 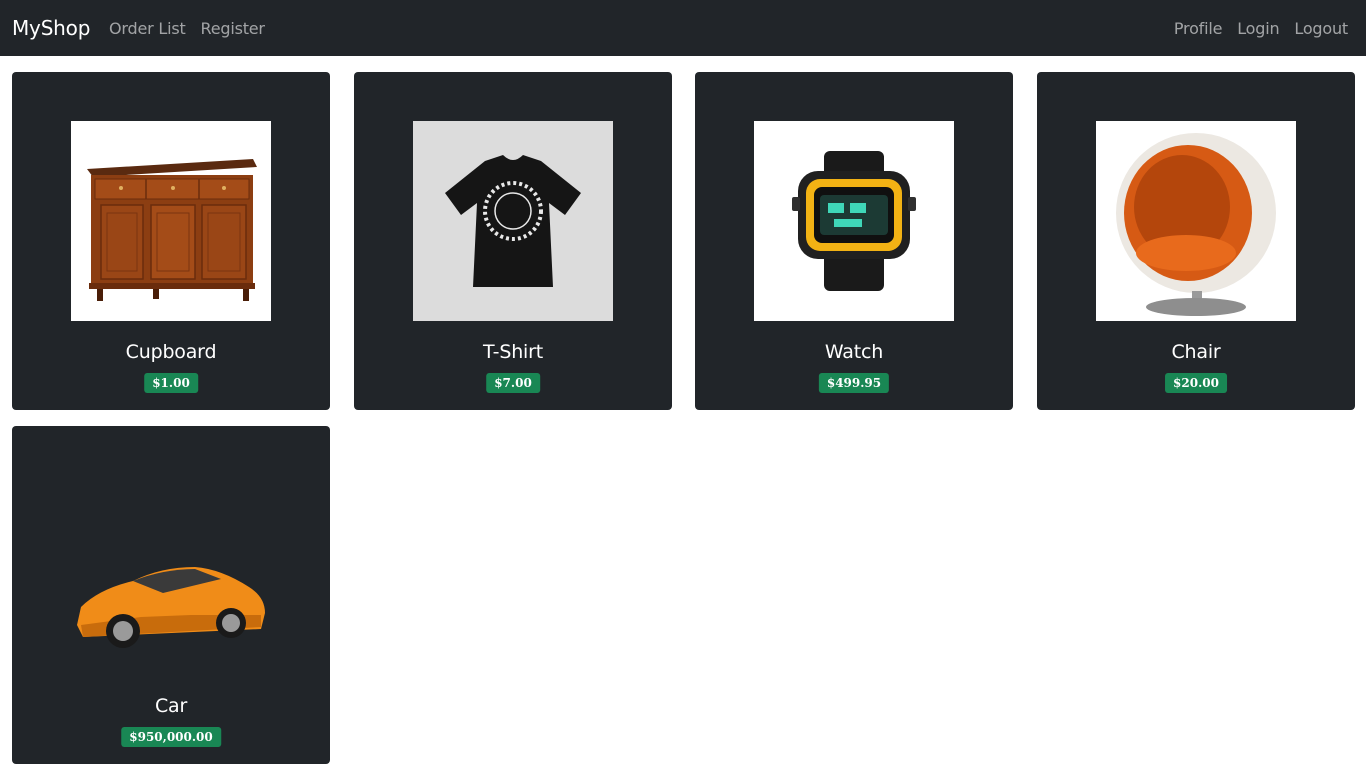 I want to click on product-card: Car $950,000.00, so click(x=171, y=595).